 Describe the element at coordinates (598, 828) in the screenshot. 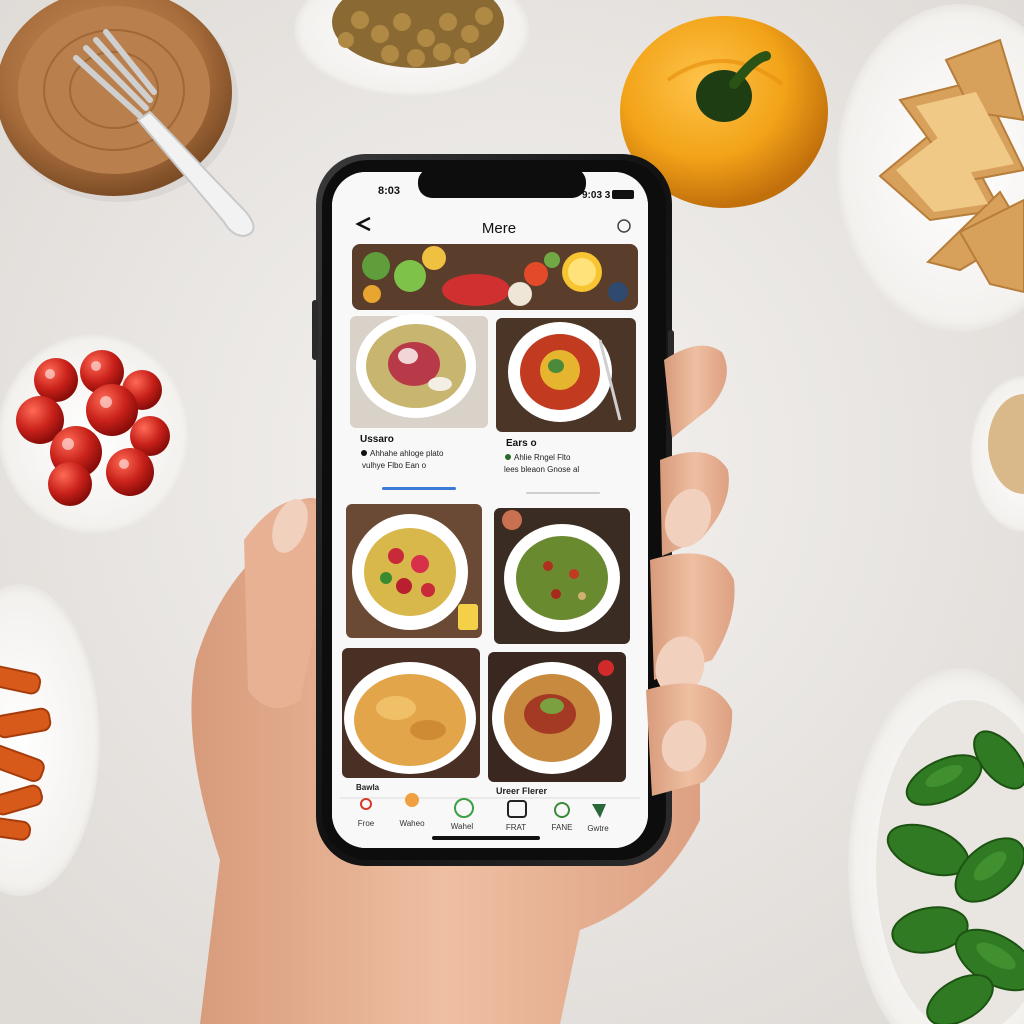

I see `tab-6-label: Gwtre` at that location.